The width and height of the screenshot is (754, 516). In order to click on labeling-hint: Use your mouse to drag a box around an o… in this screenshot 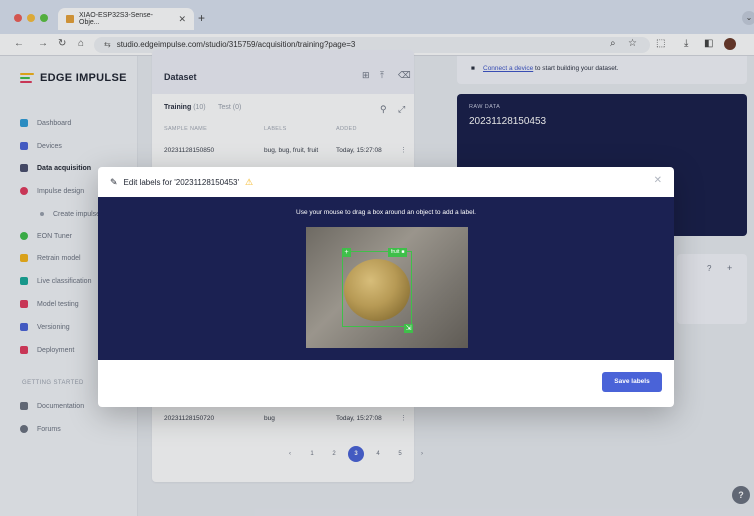, I will do `click(386, 212)`.